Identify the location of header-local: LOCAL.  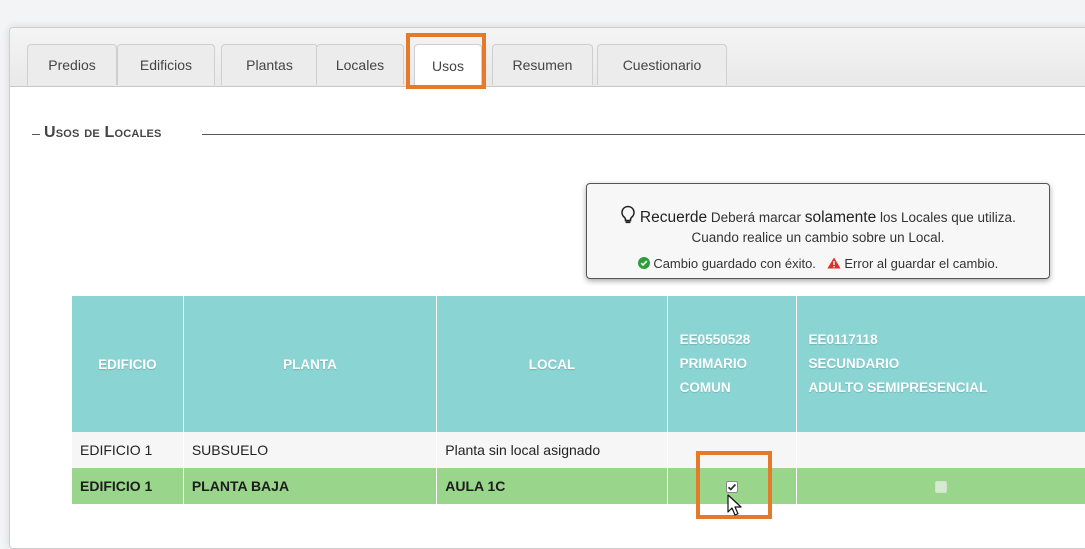
(552, 364).